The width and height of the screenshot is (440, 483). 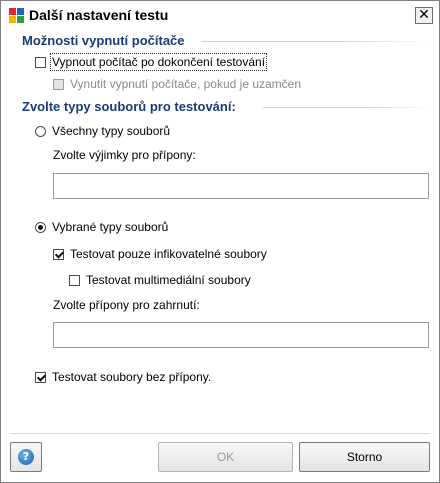 What do you see at coordinates (58, 254) in the screenshot?
I see `infectable-only-checkbox` at bounding box center [58, 254].